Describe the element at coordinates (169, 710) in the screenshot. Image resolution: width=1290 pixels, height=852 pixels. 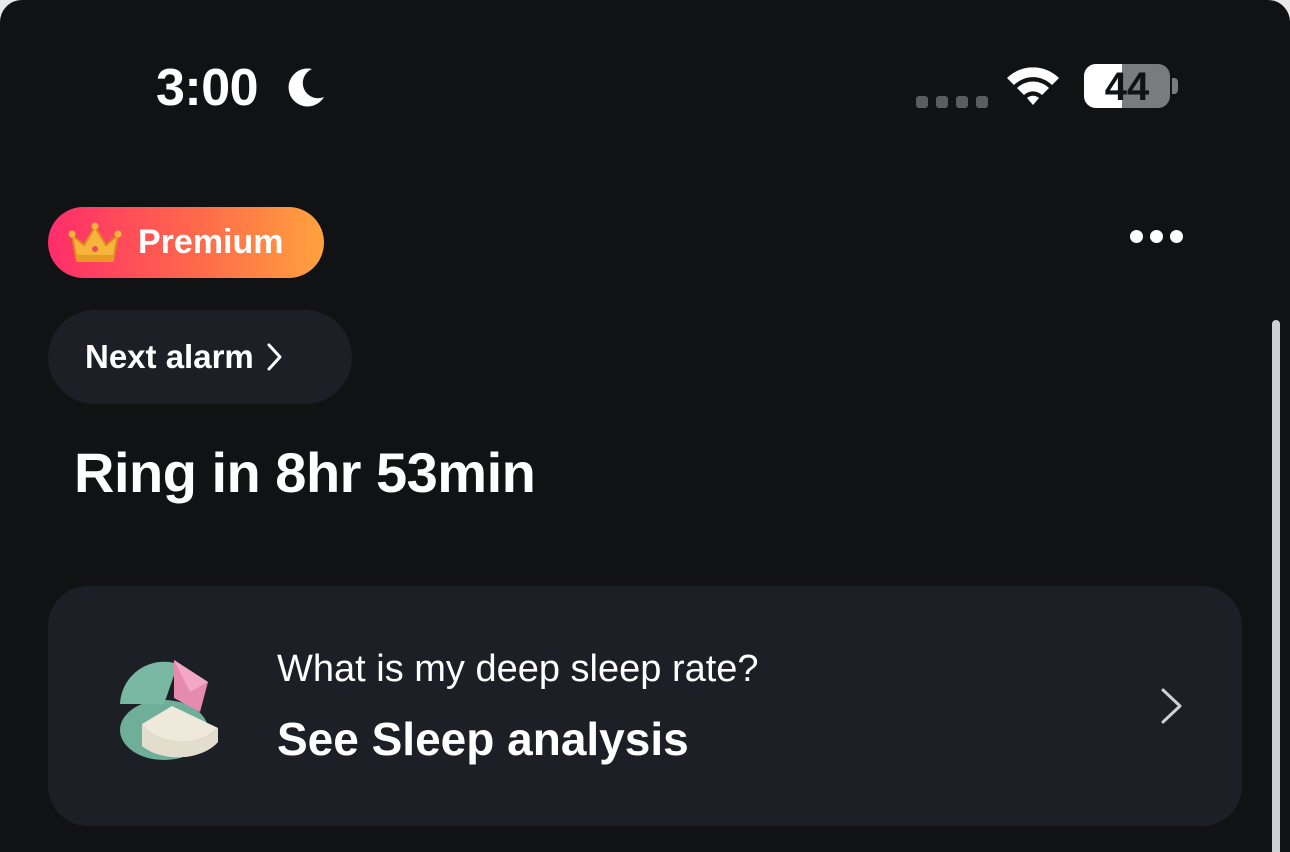
I see `sleep-pie-chart-icon` at that location.